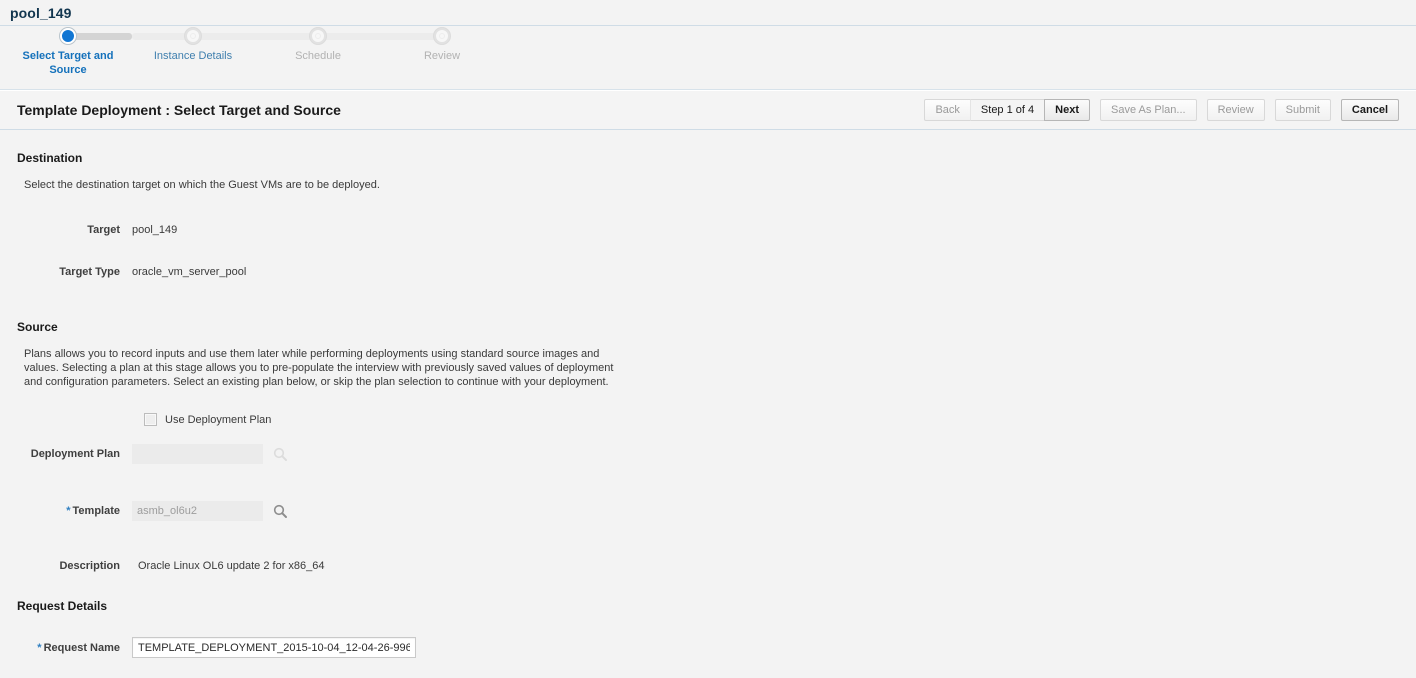 This screenshot has height=678, width=1416. Describe the element at coordinates (68, 63) in the screenshot. I see `train-stop-label: Select Target and Source` at that location.